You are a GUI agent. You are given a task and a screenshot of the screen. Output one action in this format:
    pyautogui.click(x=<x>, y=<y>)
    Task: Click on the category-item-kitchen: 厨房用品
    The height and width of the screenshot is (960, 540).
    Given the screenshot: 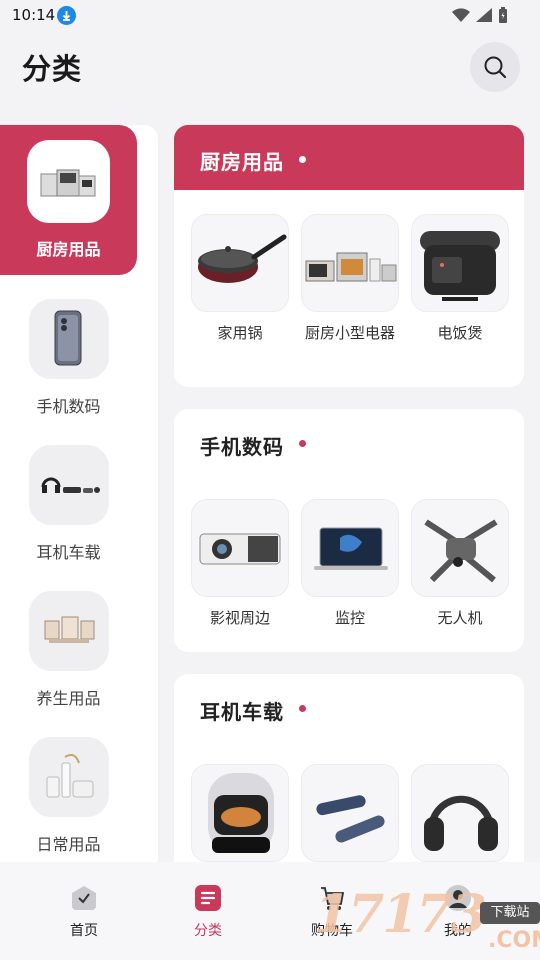 What is the action you would take?
    pyautogui.click(x=68, y=200)
    